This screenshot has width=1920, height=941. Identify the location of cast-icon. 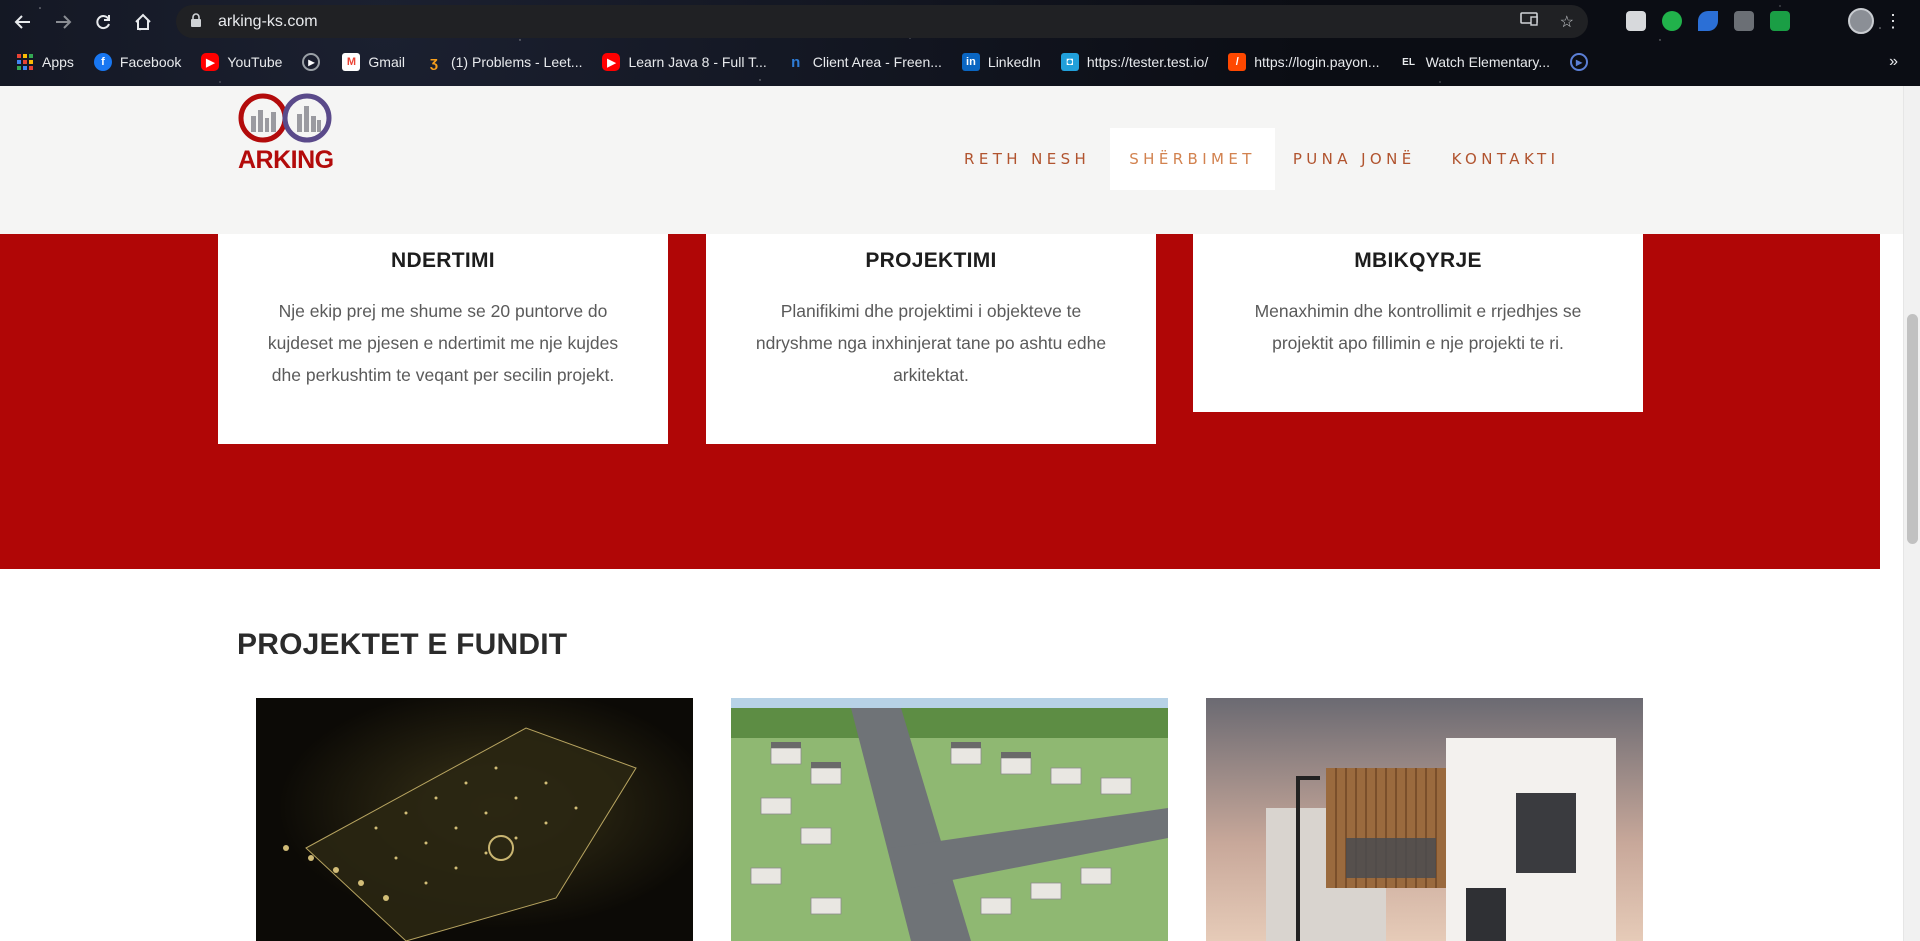
(1528, 21).